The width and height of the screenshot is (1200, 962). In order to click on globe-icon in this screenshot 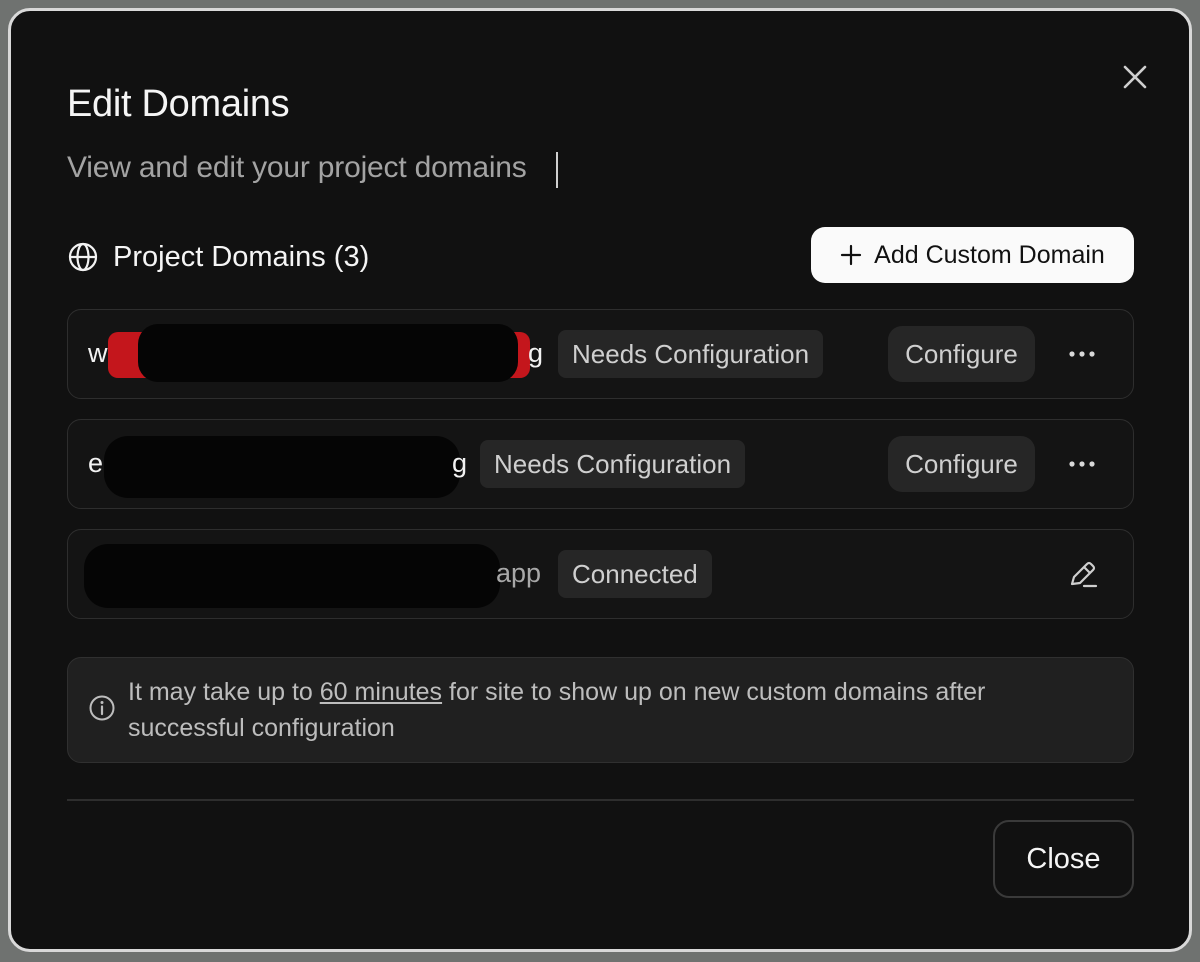, I will do `click(83, 257)`.